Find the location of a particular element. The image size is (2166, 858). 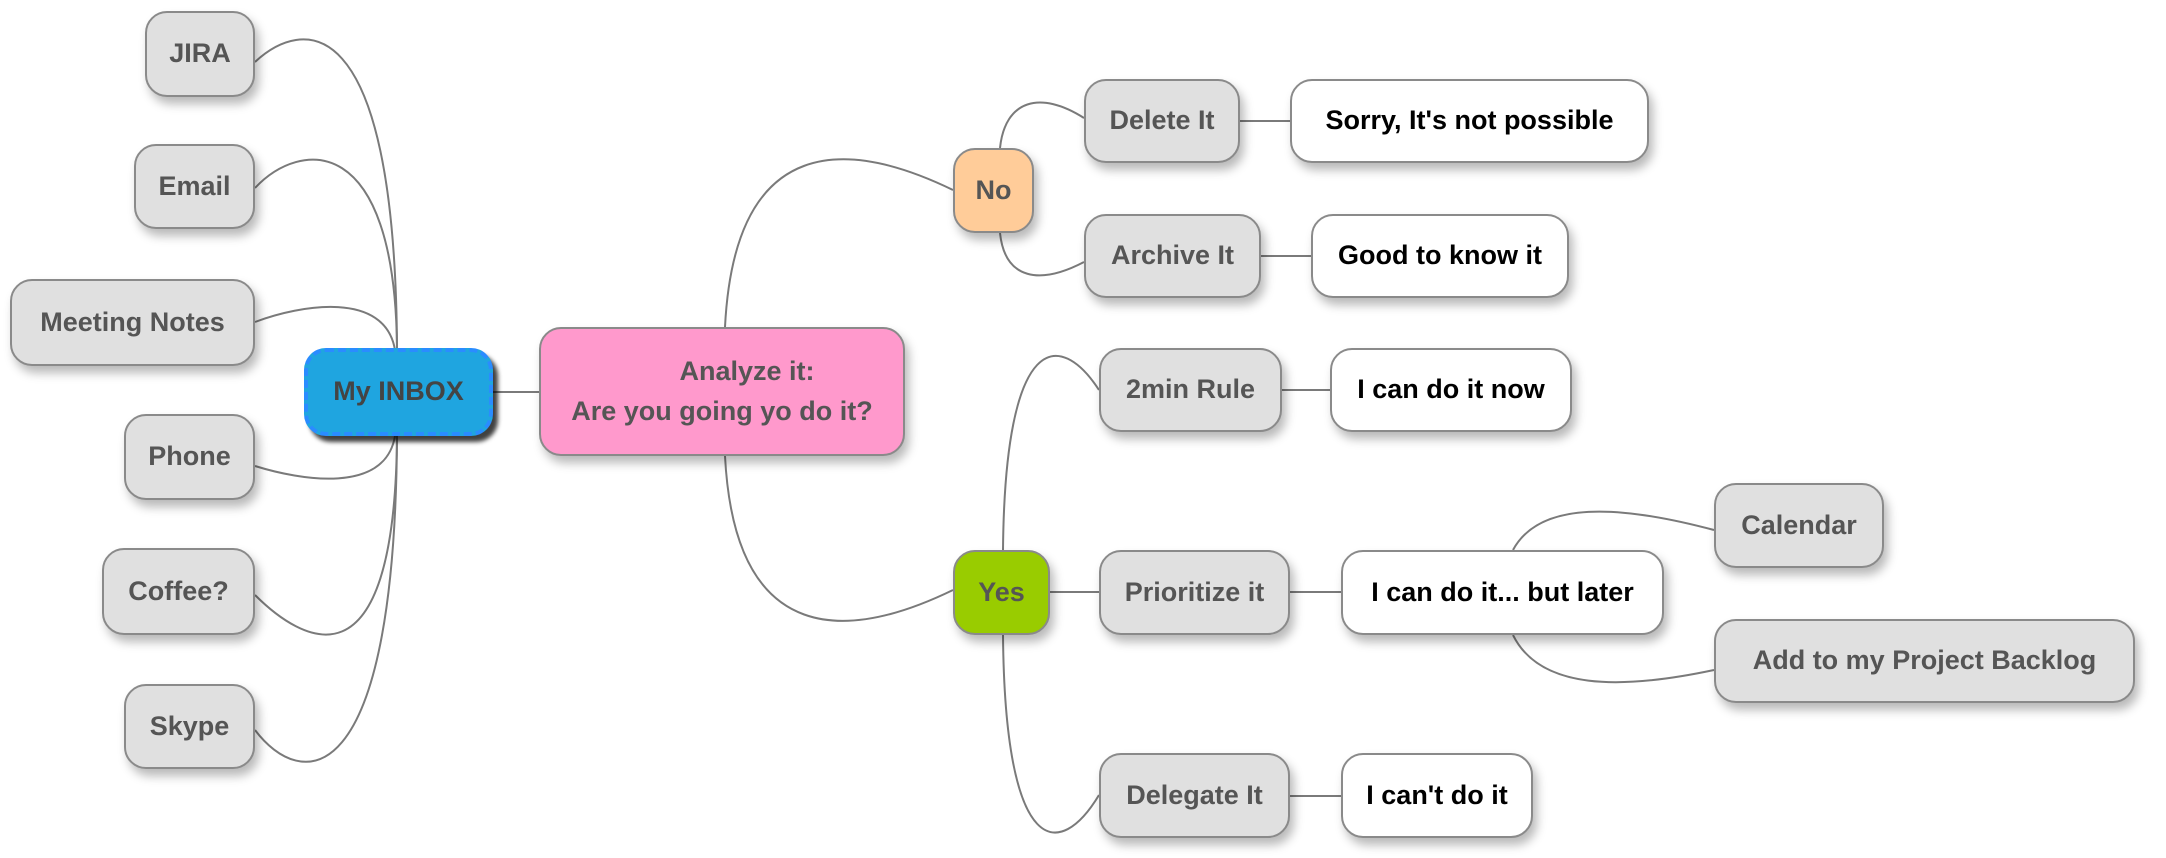

analyze-line-2: Are you going yo do it? is located at coordinates (722, 410).